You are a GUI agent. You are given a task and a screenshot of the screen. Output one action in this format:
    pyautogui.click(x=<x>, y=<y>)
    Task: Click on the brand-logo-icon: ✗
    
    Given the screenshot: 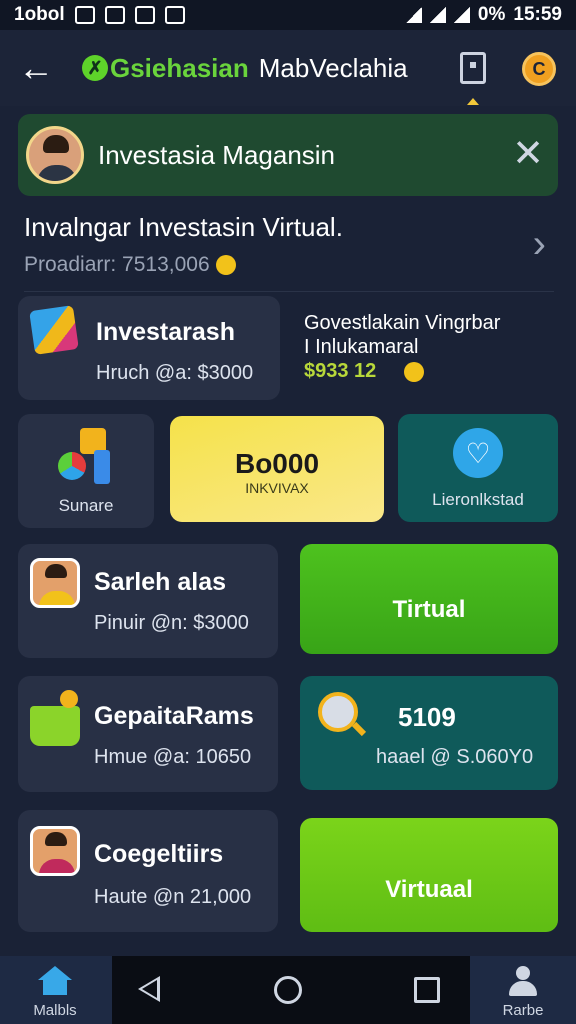 What is the action you would take?
    pyautogui.click(x=95, y=68)
    